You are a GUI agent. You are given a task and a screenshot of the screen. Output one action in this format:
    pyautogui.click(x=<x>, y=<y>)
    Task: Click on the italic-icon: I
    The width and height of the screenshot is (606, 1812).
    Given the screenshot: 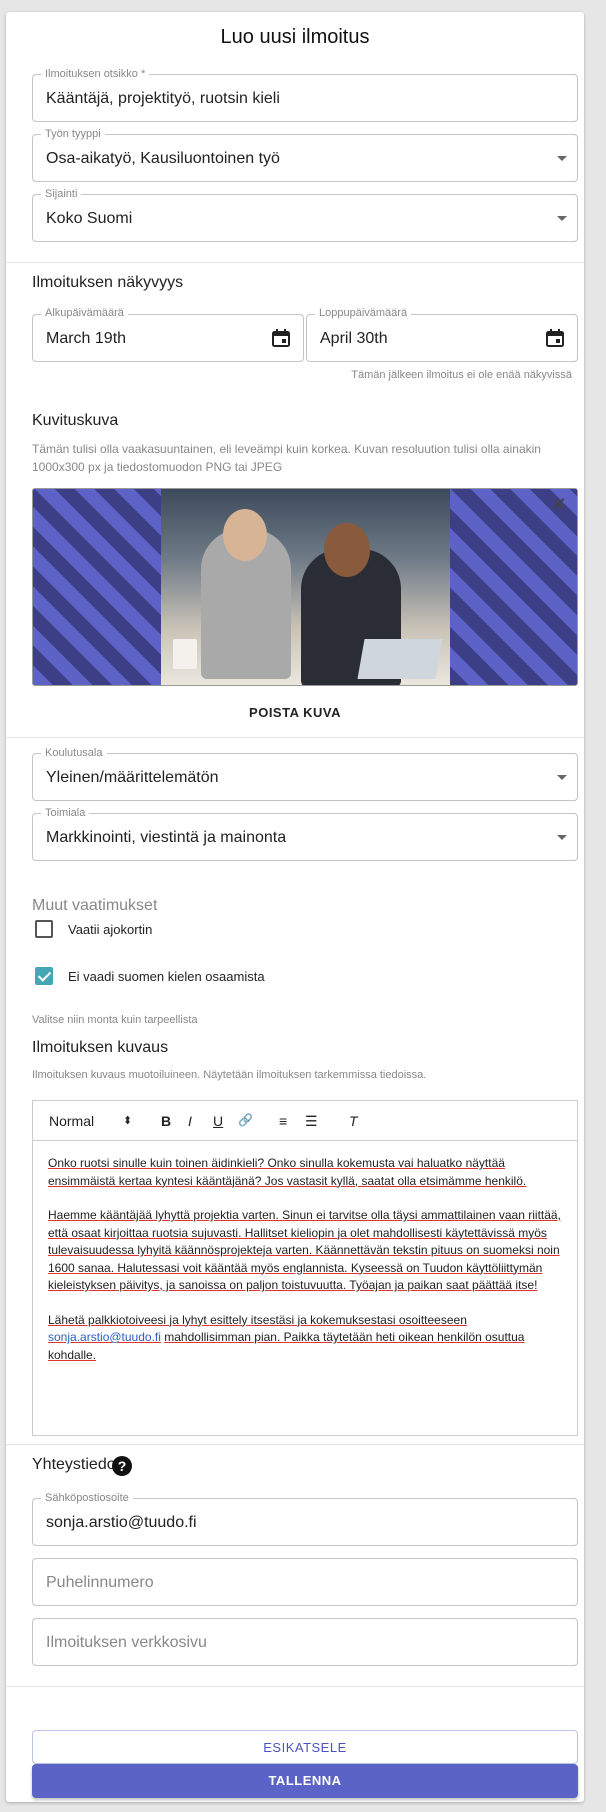 What is the action you would take?
    pyautogui.click(x=190, y=1121)
    